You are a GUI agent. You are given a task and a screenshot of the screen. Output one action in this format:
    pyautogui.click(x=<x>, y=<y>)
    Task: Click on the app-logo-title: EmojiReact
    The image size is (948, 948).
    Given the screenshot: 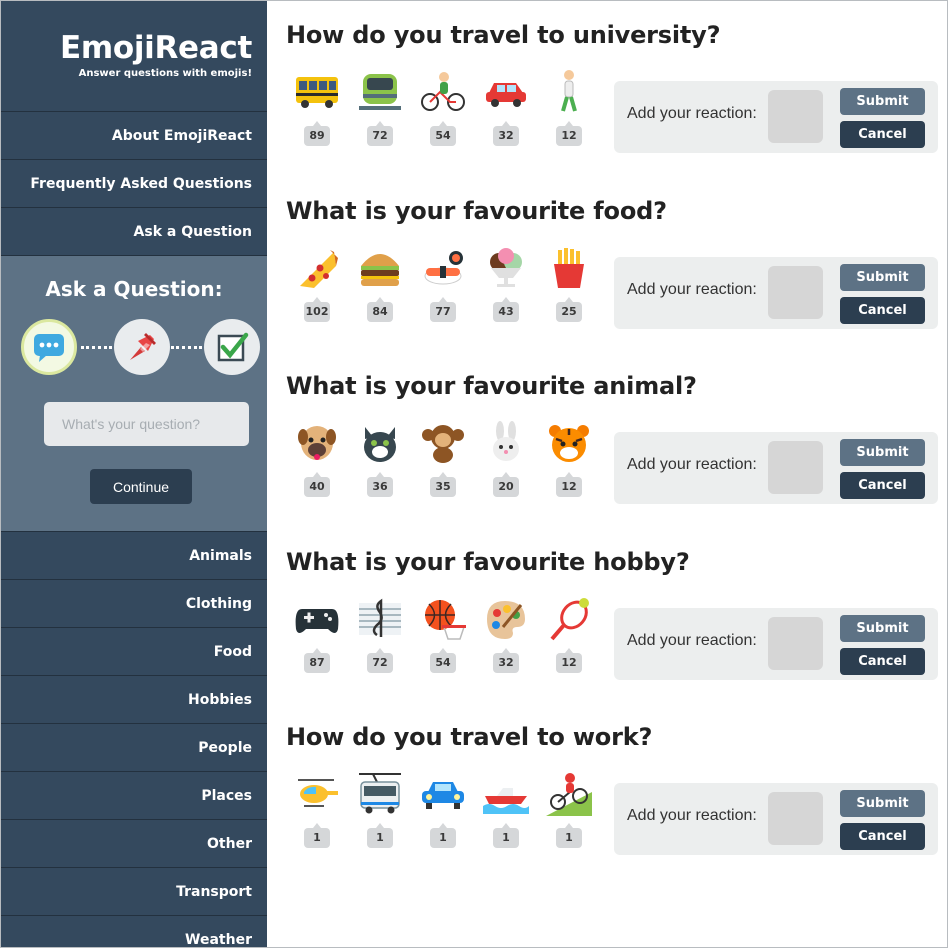 What is the action you would take?
    pyautogui.click(x=126, y=48)
    